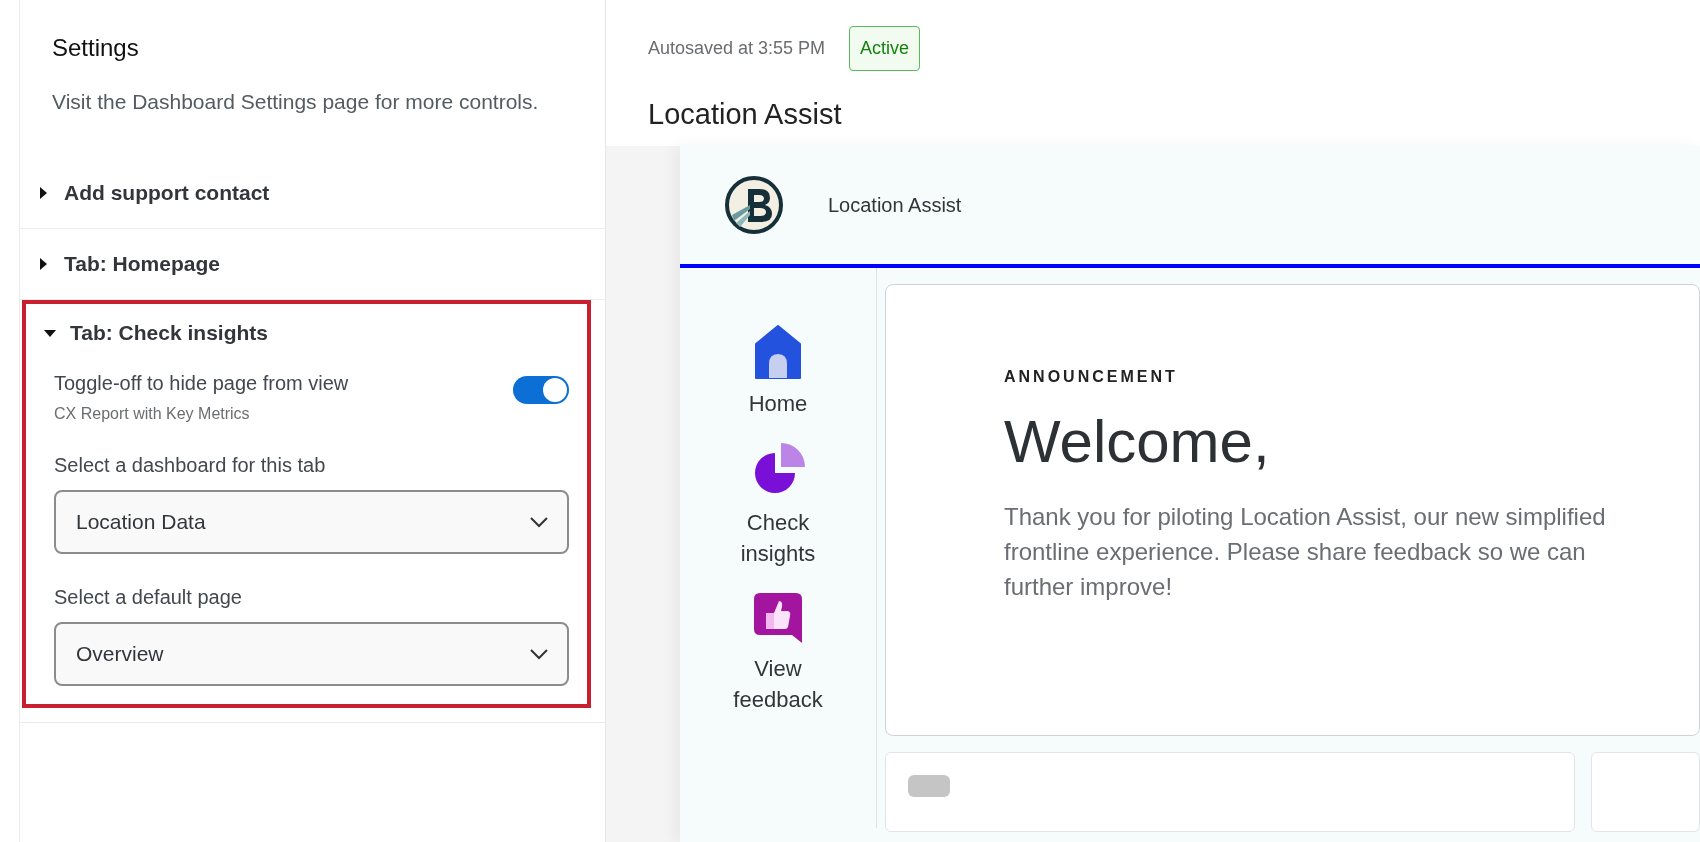  I want to click on page-title: Location Assist, so click(745, 114).